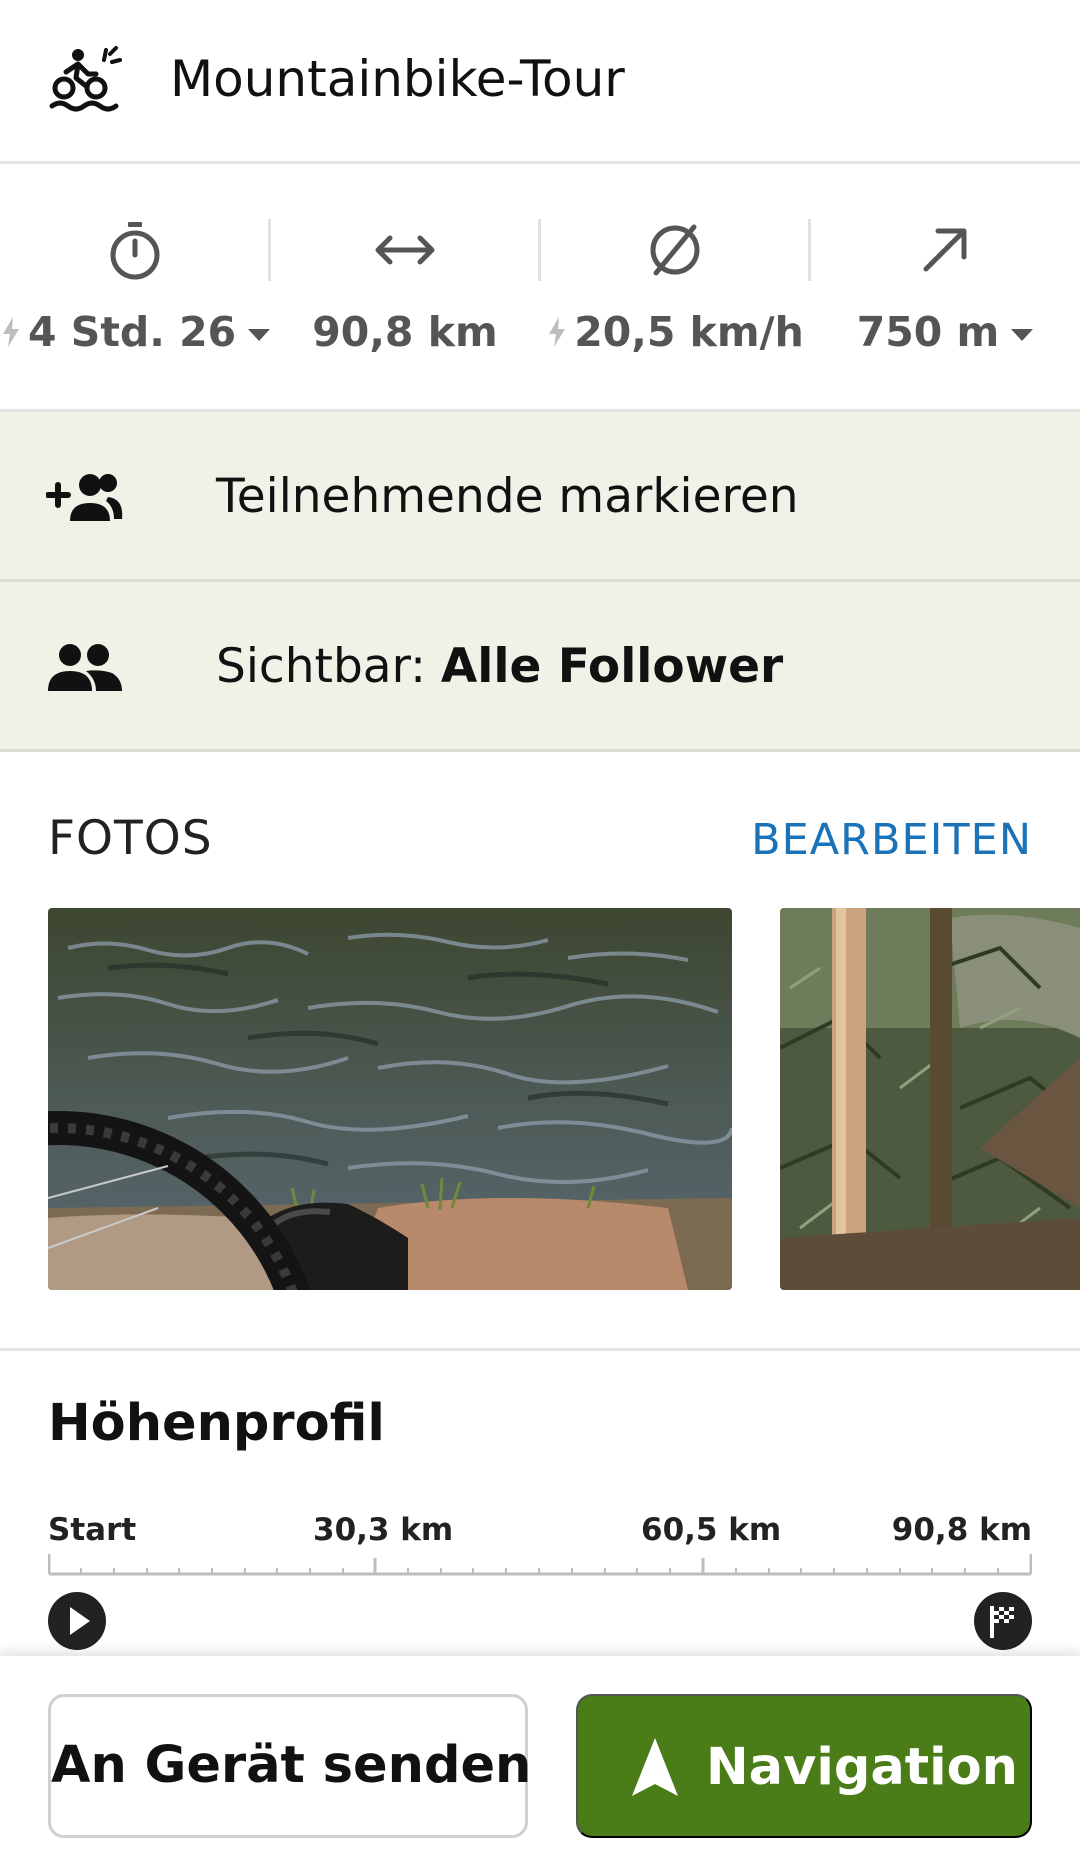  Describe the element at coordinates (216, 1423) in the screenshot. I see `elevation-profile-title: Höhenprofil` at that location.